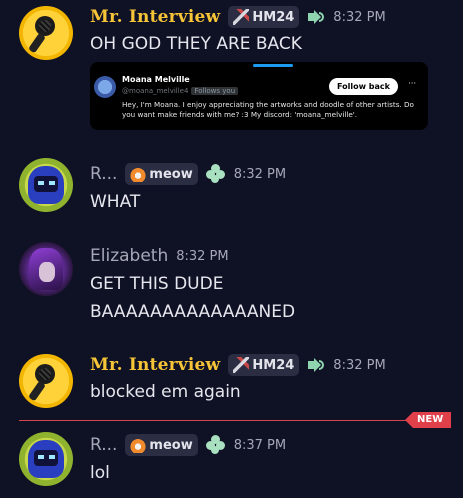  Describe the element at coordinates (105, 87) in the screenshot. I see `embed-avatar` at that location.